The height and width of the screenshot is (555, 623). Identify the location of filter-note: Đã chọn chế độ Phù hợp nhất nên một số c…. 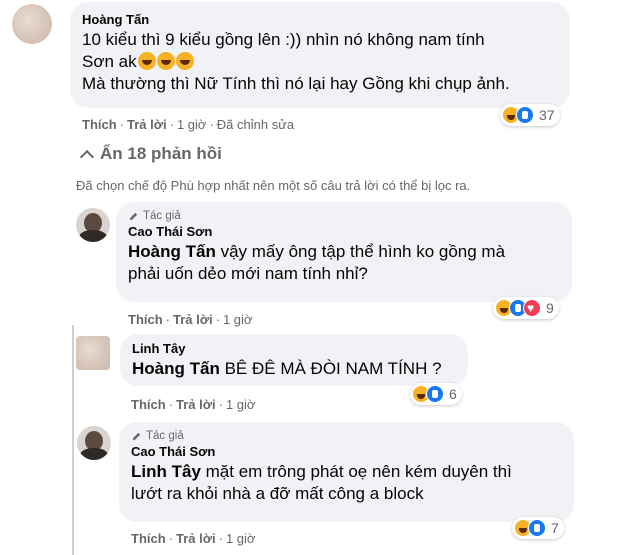
(273, 185).